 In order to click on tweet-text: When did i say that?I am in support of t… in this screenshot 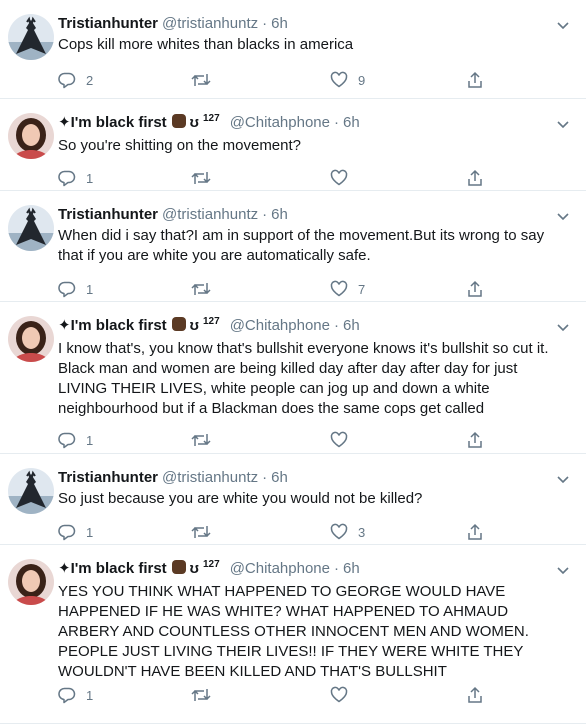, I will do `click(301, 245)`.